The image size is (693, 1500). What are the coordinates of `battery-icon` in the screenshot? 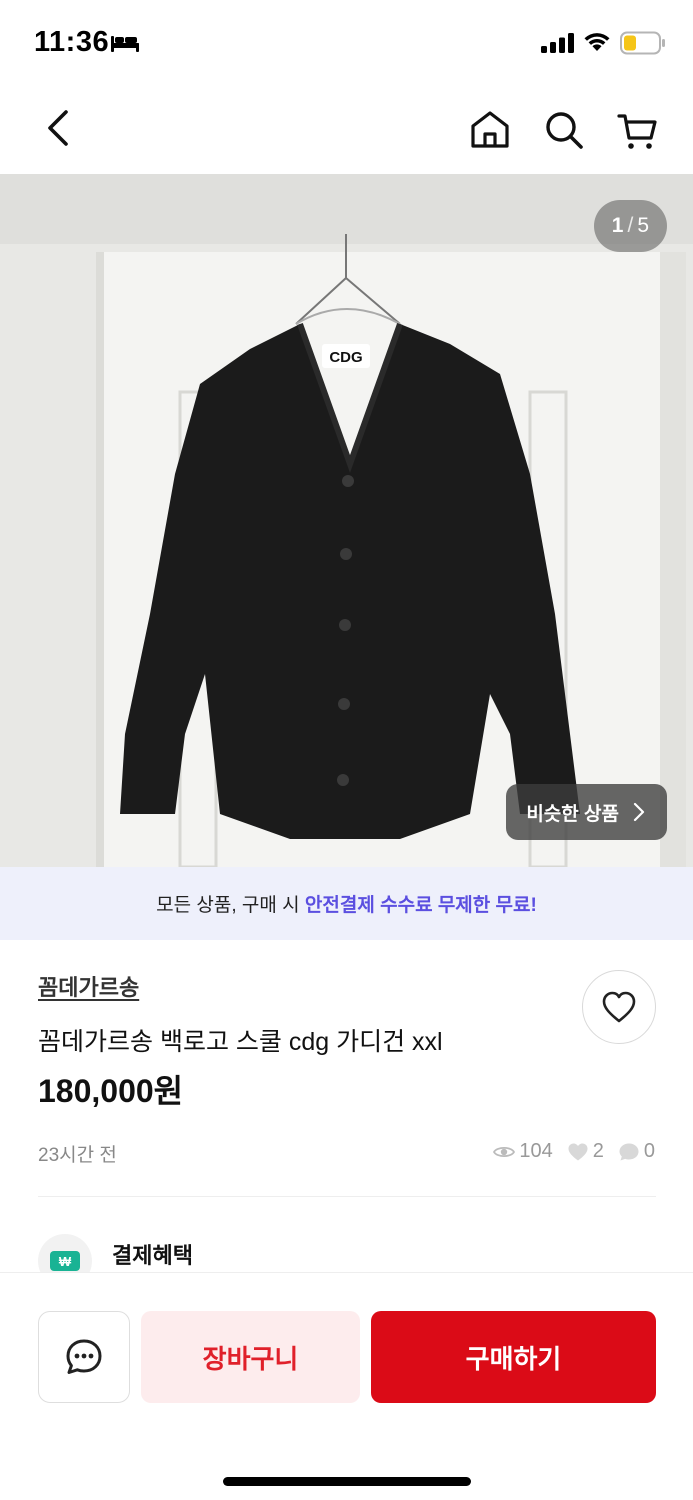 It's located at (642, 43).